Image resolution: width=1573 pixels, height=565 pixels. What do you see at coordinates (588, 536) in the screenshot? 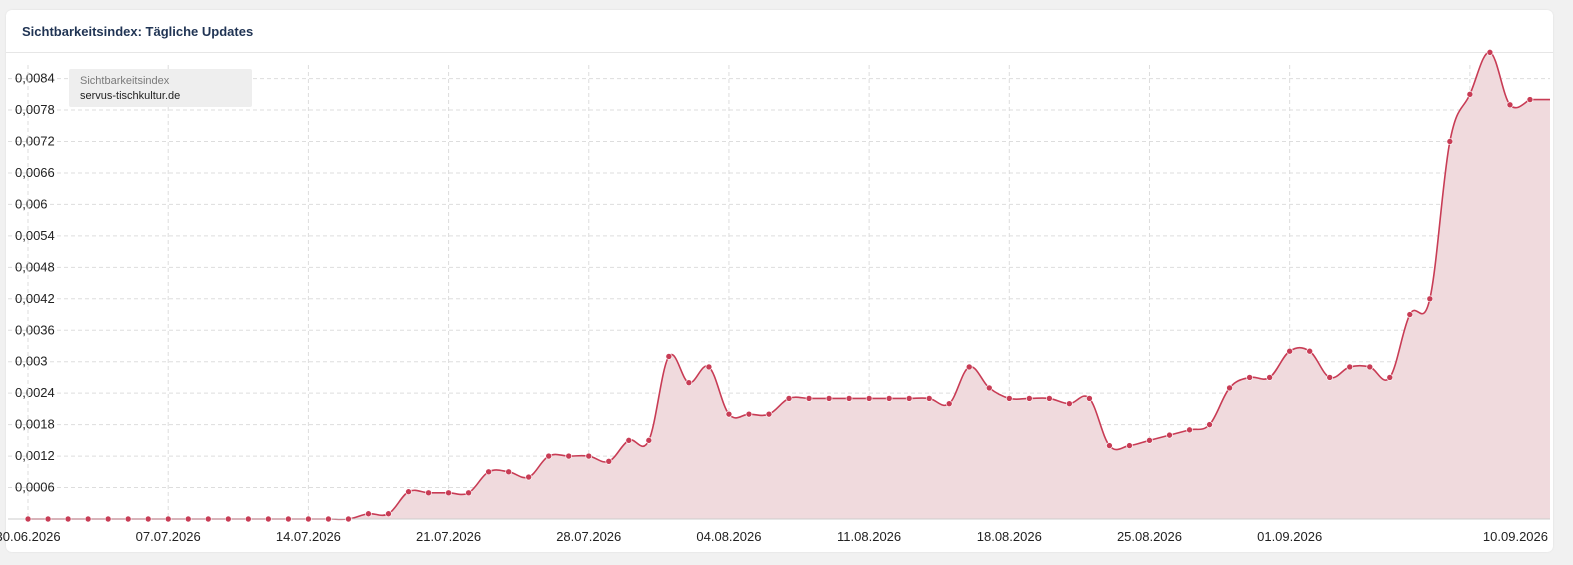
I see `x-tick-label: 28.07.2026` at bounding box center [588, 536].